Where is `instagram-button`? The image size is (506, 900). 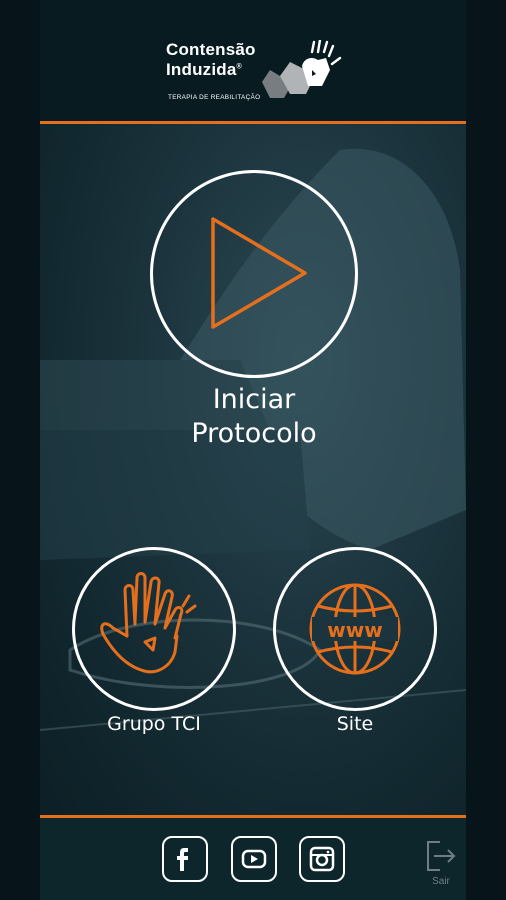
instagram-button is located at coordinates (322, 859).